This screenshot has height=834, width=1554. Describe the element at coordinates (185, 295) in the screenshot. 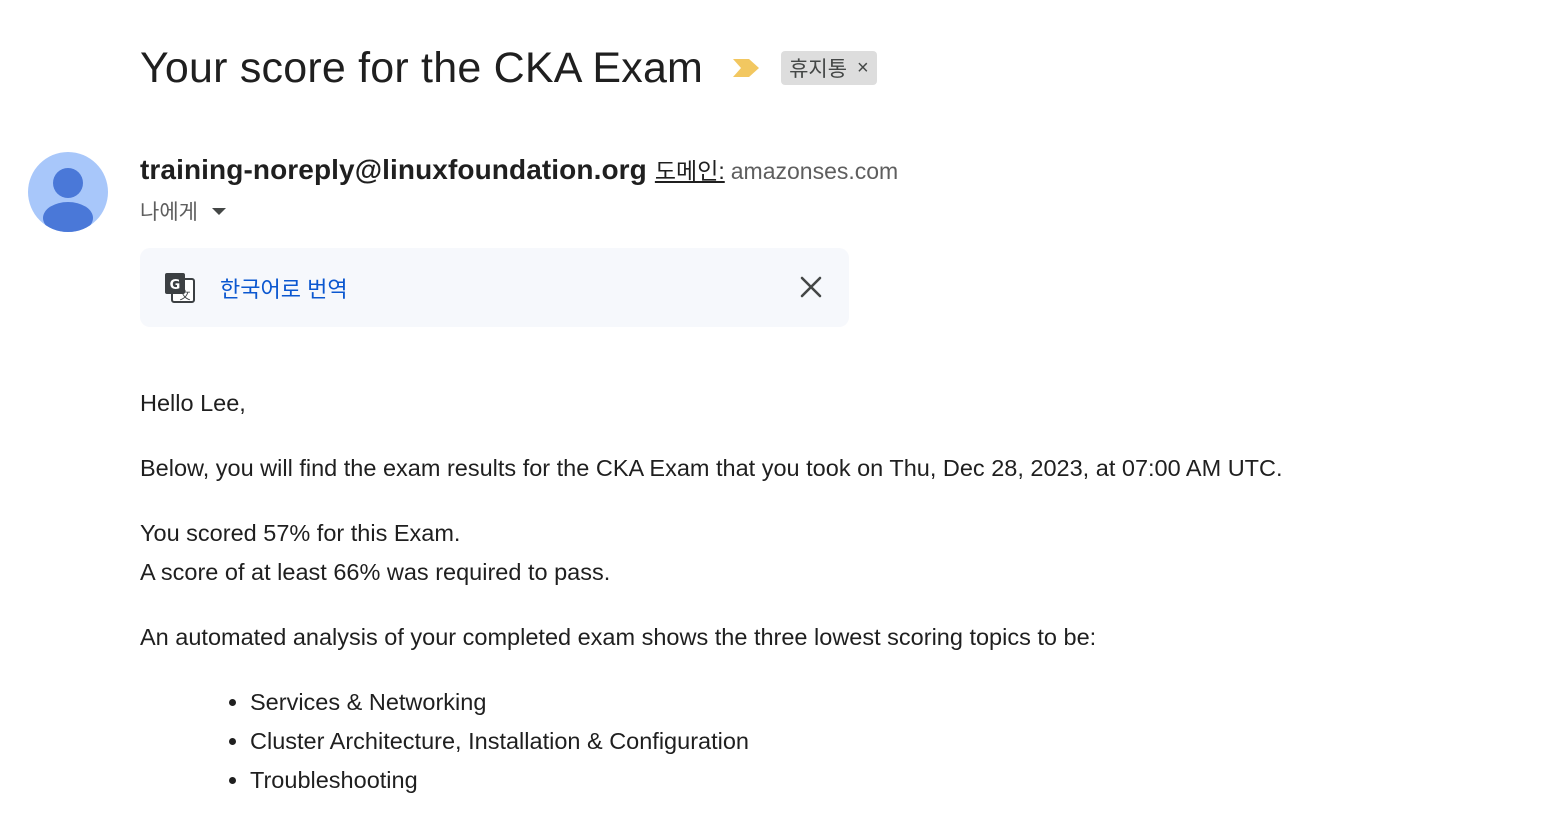

I see `svg-text: 文` at that location.